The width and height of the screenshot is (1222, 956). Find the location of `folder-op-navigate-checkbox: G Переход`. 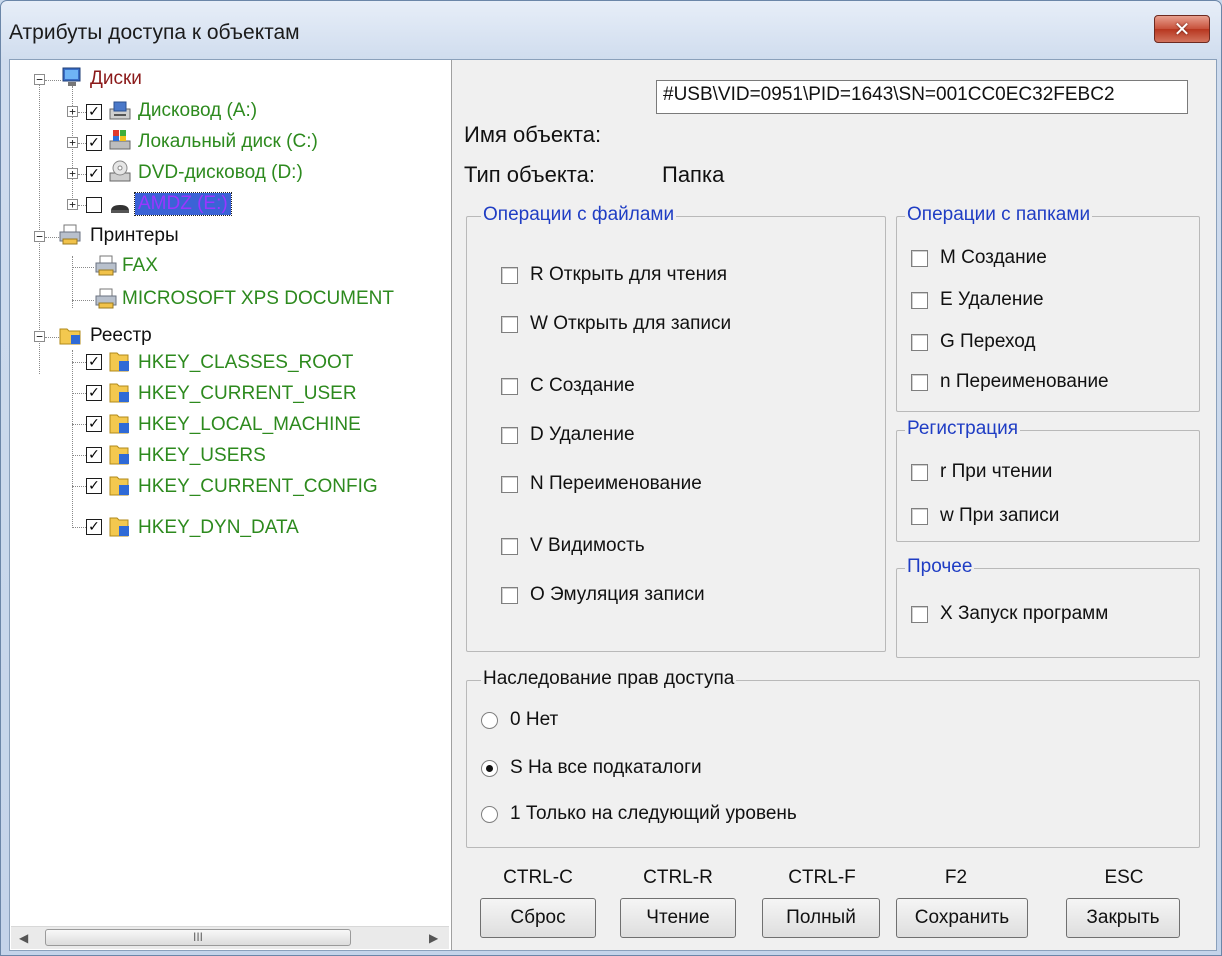

folder-op-navigate-checkbox: G Переход is located at coordinates (973, 342).